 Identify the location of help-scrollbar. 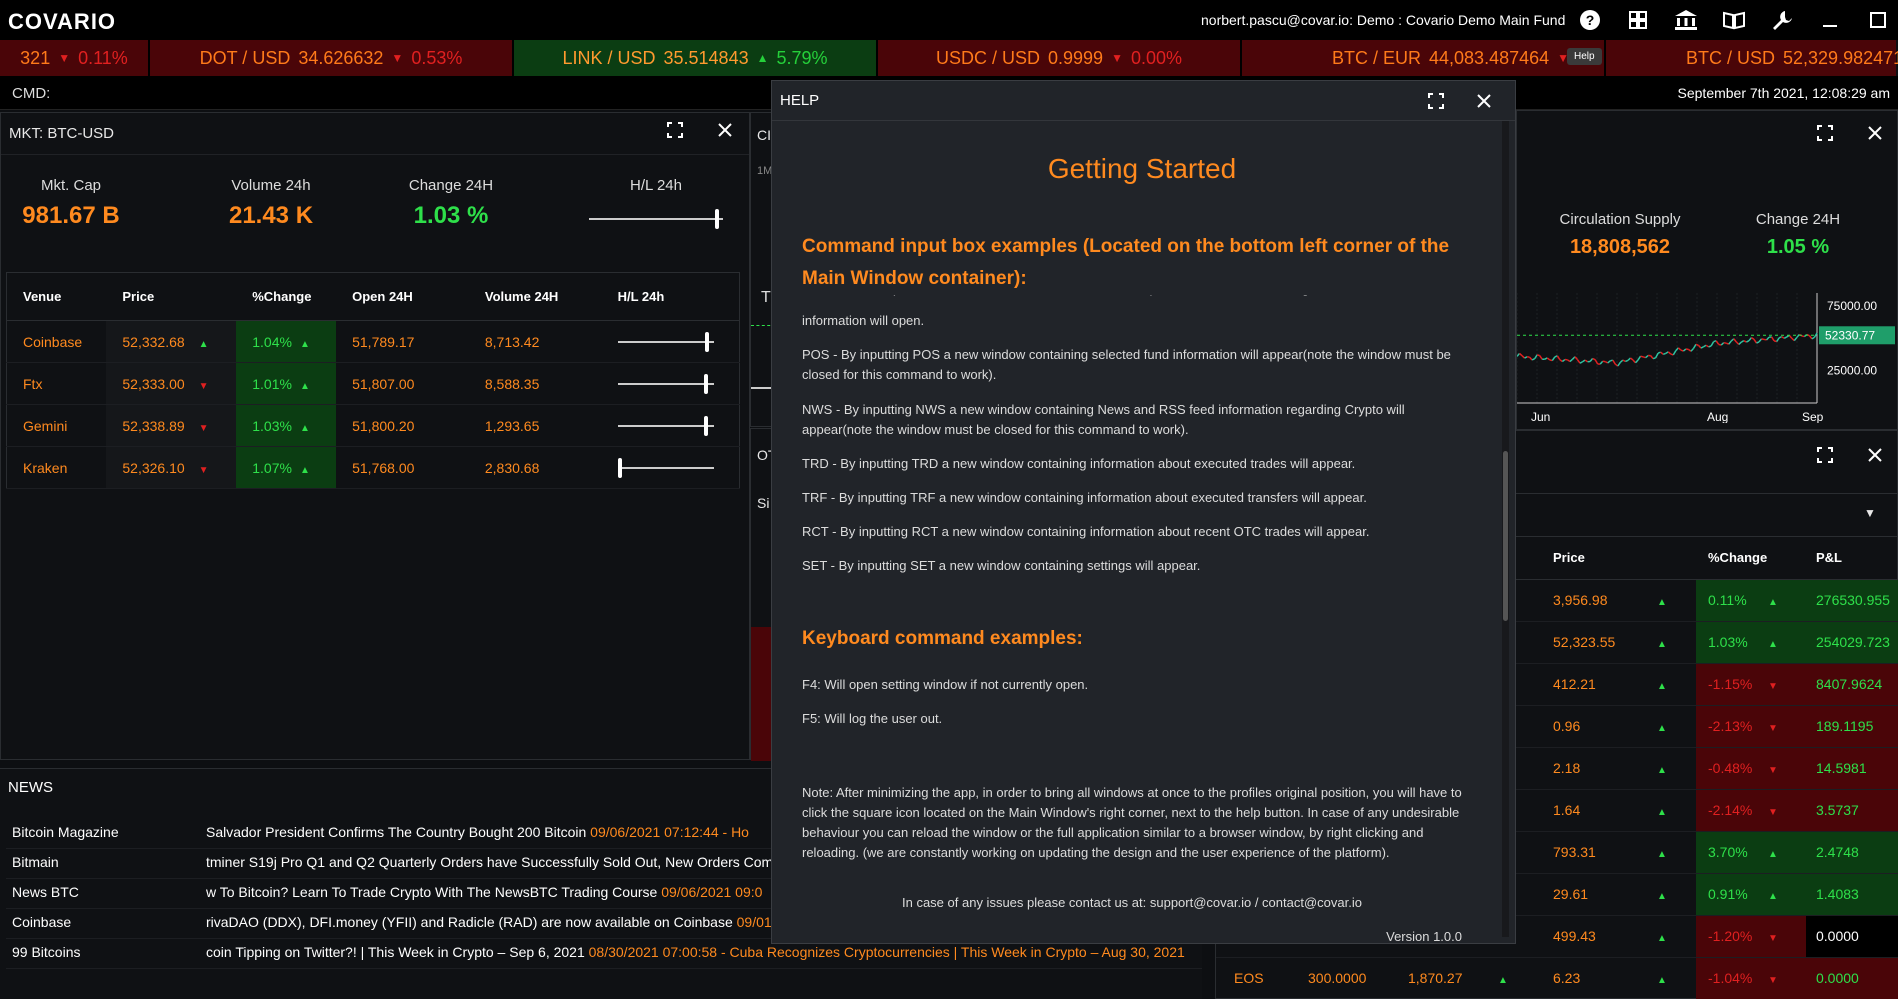
(1505, 529).